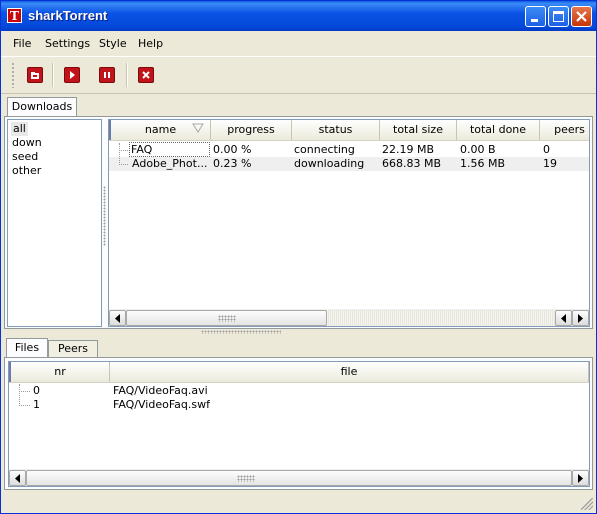 This screenshot has width=597, height=514. Describe the element at coordinates (36, 404) in the screenshot. I see `file-nr: 1` at that location.